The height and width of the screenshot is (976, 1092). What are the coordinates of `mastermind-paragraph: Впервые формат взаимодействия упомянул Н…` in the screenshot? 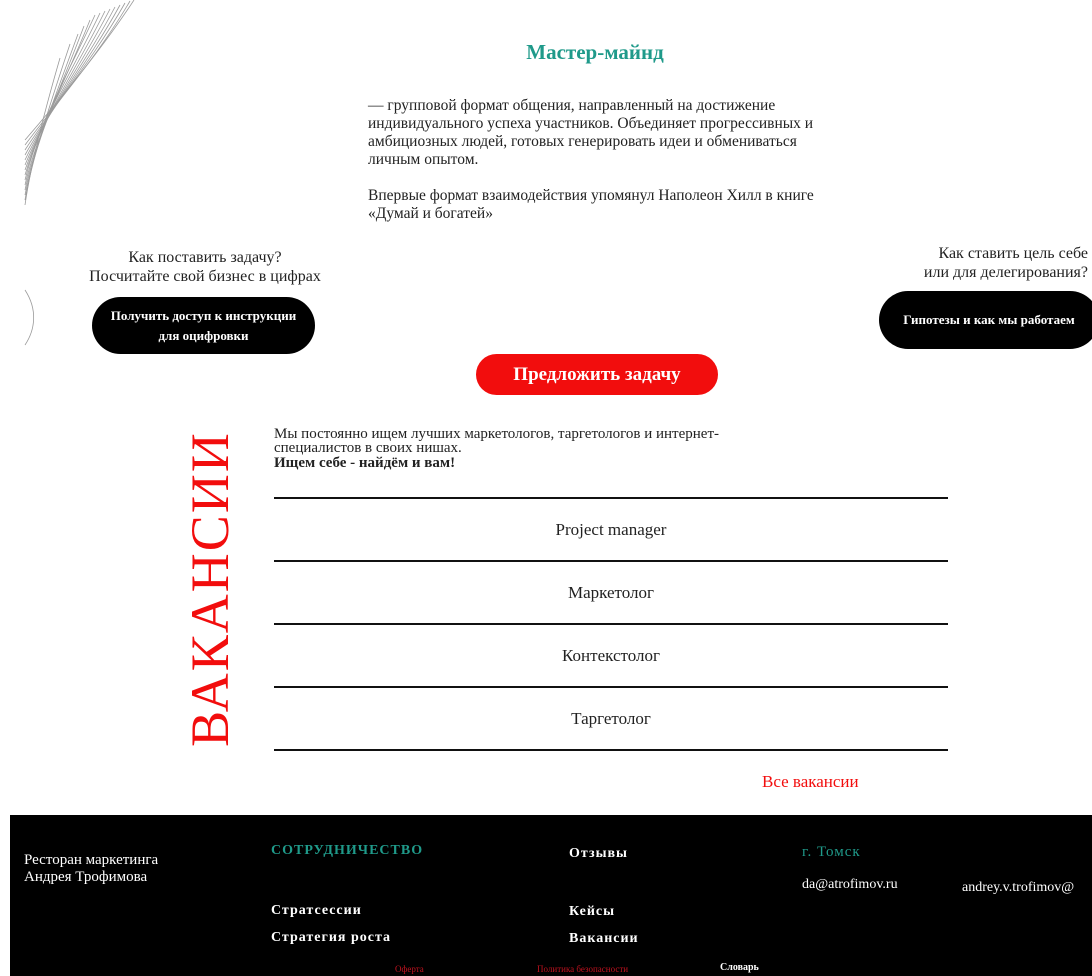 It's located at (591, 204).